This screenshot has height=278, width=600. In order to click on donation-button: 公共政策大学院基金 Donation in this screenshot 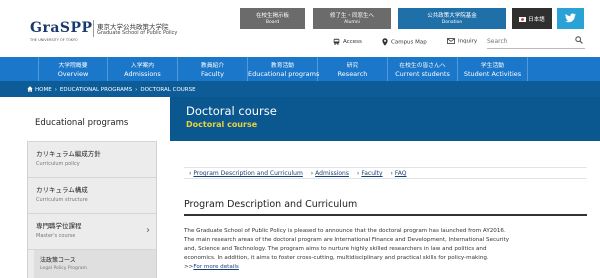, I will do `click(452, 18)`.